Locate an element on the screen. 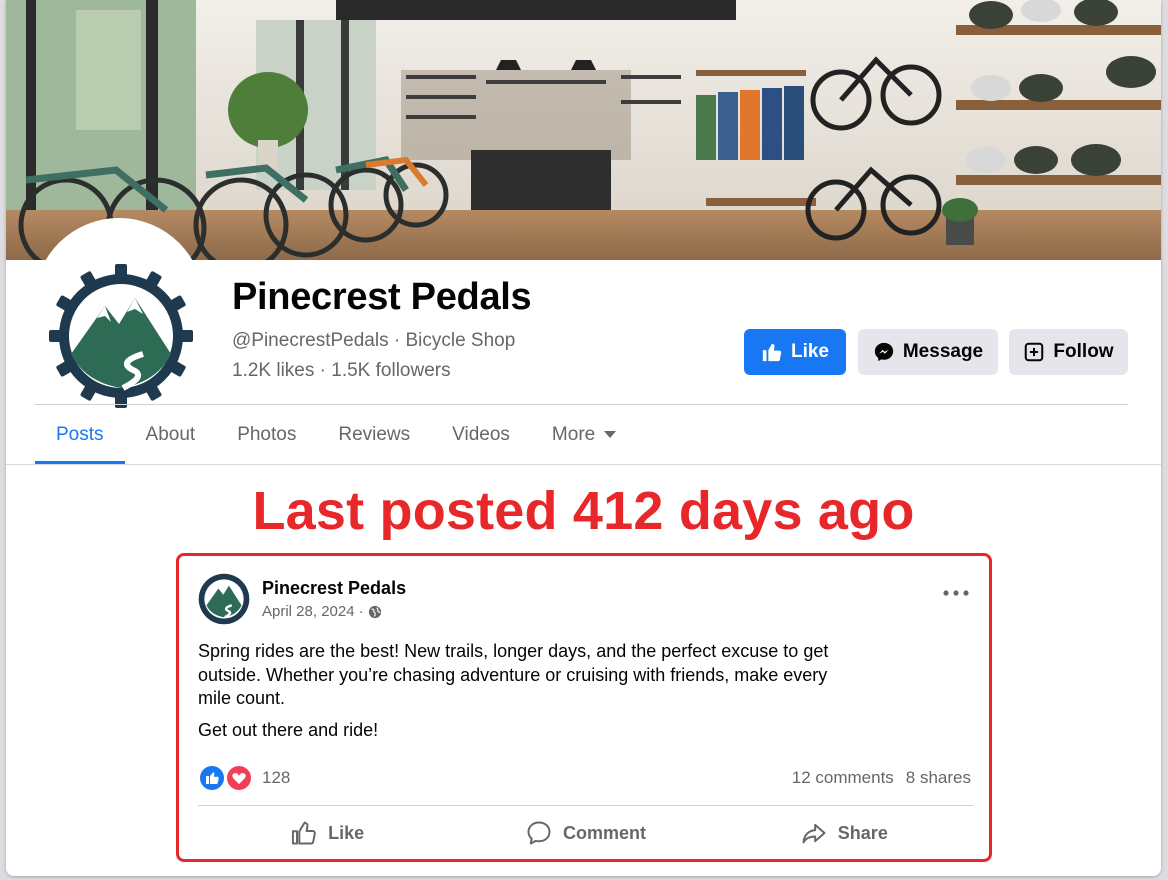 The height and width of the screenshot is (880, 1168). reaction-icons is located at coordinates (225, 778).